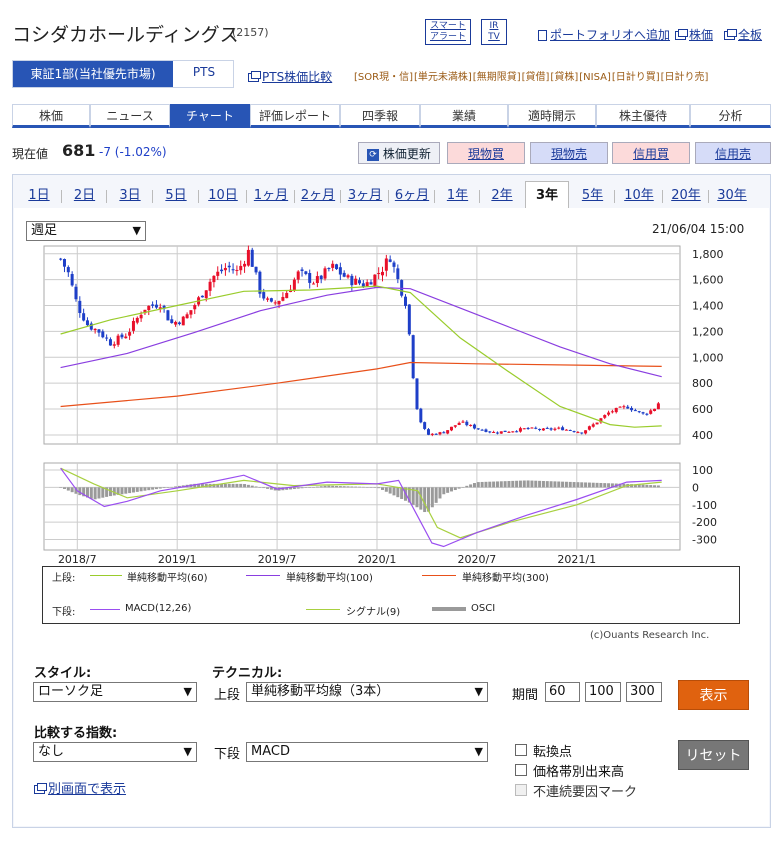 This screenshot has width=777, height=844. I want to click on show-button: 表示, so click(713, 695).